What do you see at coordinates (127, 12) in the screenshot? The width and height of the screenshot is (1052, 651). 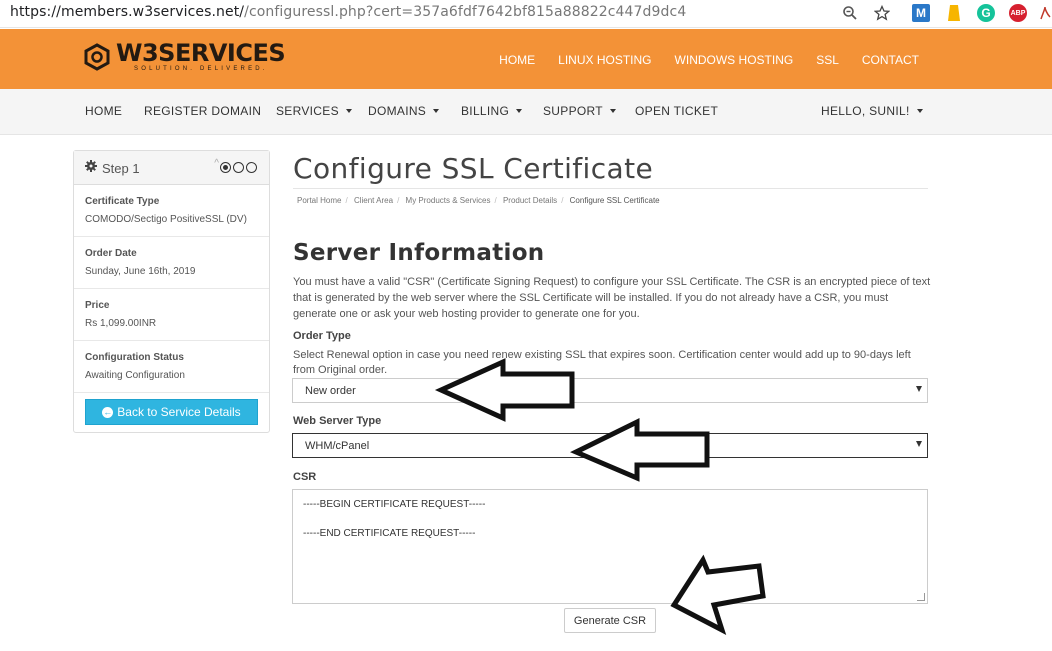 I see `url-host: https://members.w3services.net/` at bounding box center [127, 12].